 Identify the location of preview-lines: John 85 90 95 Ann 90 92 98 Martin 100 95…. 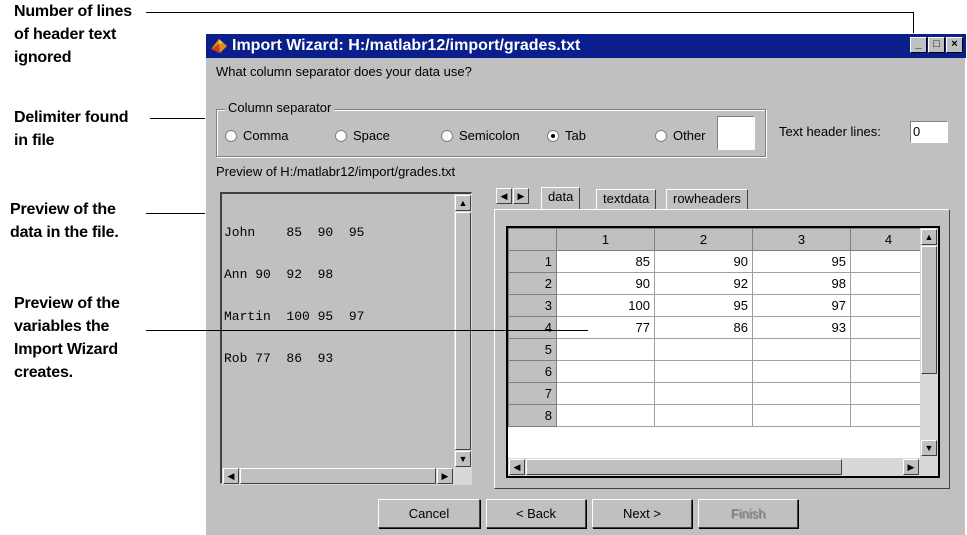
(294, 295).